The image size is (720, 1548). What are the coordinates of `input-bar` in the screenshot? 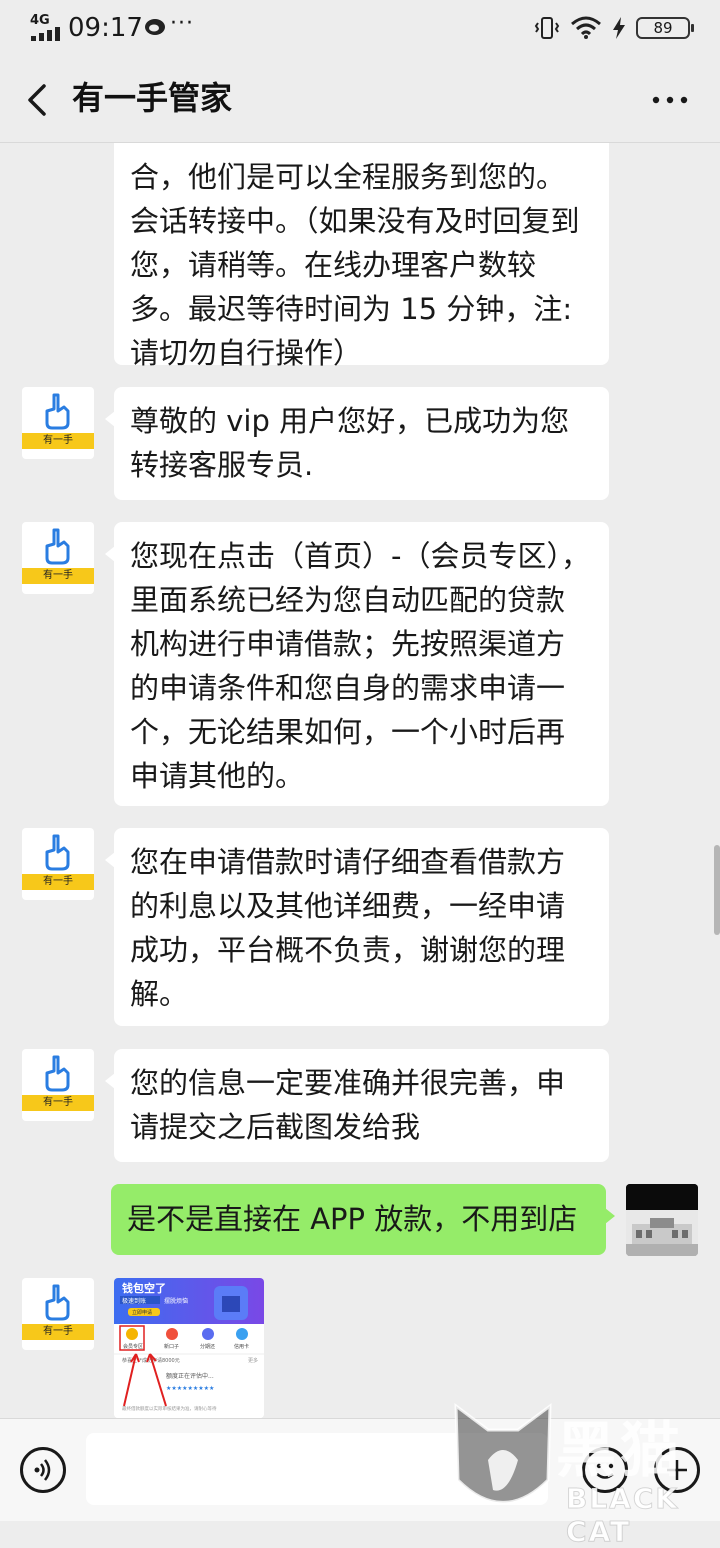 It's located at (360, 1469).